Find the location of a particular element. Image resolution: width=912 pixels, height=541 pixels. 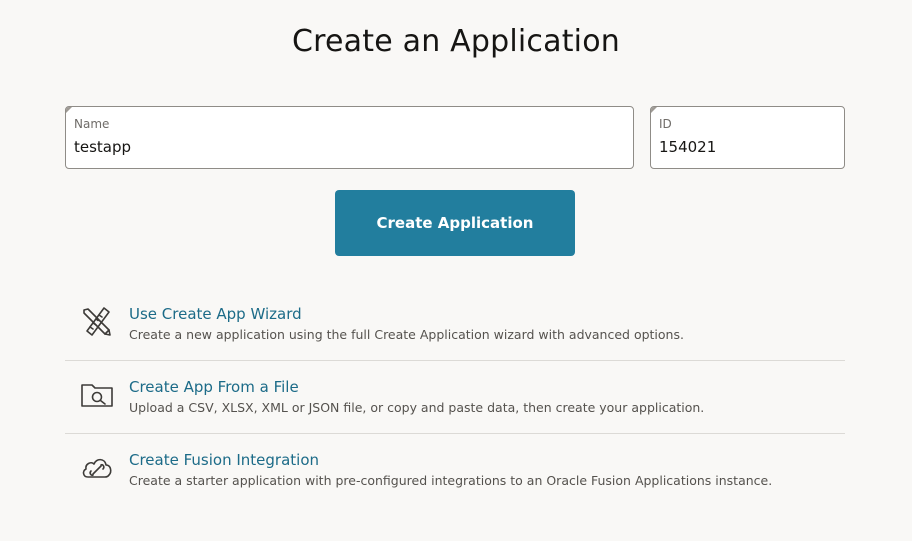

page-title: Create an Application is located at coordinates (456, 41).